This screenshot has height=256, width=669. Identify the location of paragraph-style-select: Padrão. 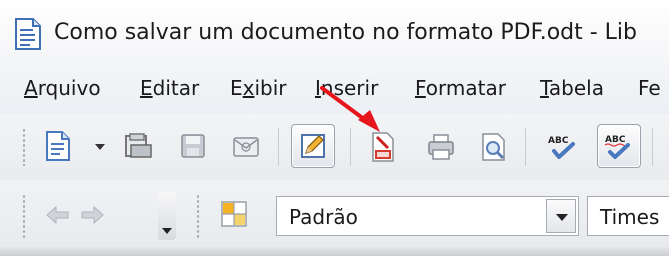
(427, 216).